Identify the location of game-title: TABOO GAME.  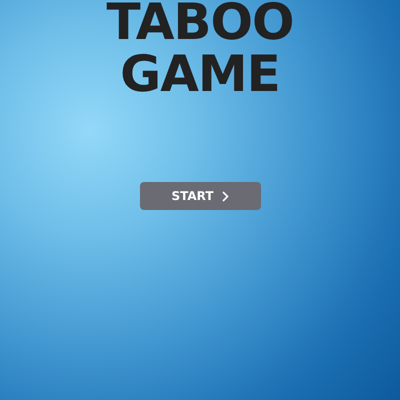
(200, 50).